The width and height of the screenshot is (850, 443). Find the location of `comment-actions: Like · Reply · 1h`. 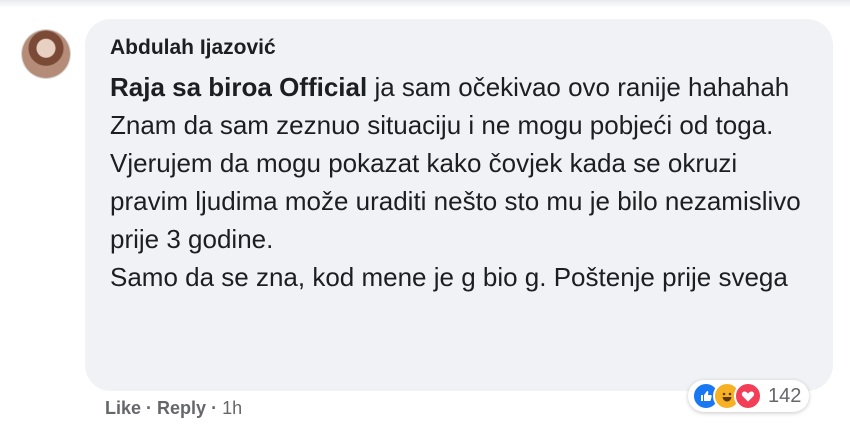

comment-actions: Like · Reply · 1h is located at coordinates (173, 408).